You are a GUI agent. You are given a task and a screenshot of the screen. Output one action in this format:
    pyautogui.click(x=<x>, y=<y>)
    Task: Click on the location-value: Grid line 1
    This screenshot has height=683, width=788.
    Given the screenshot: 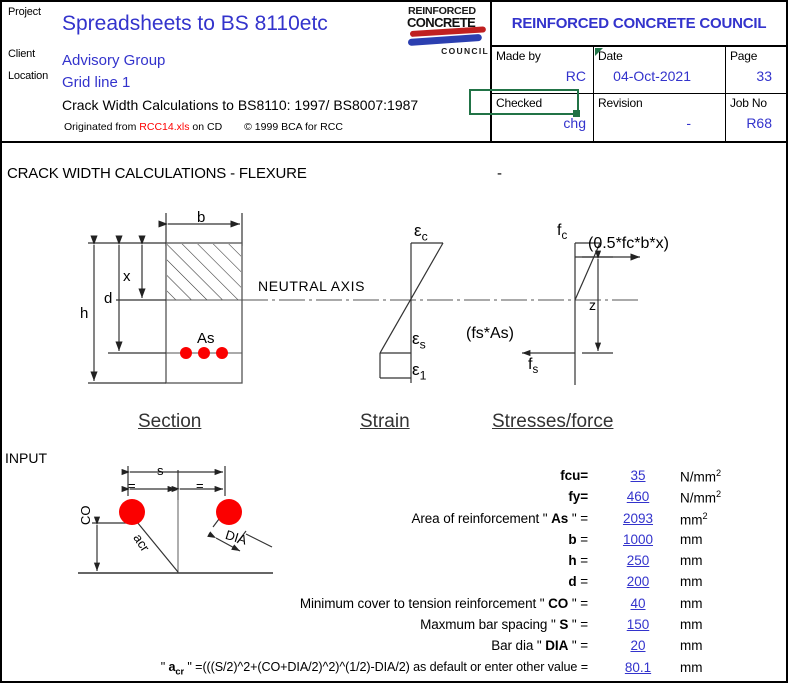 What is the action you would take?
    pyautogui.click(x=96, y=82)
    